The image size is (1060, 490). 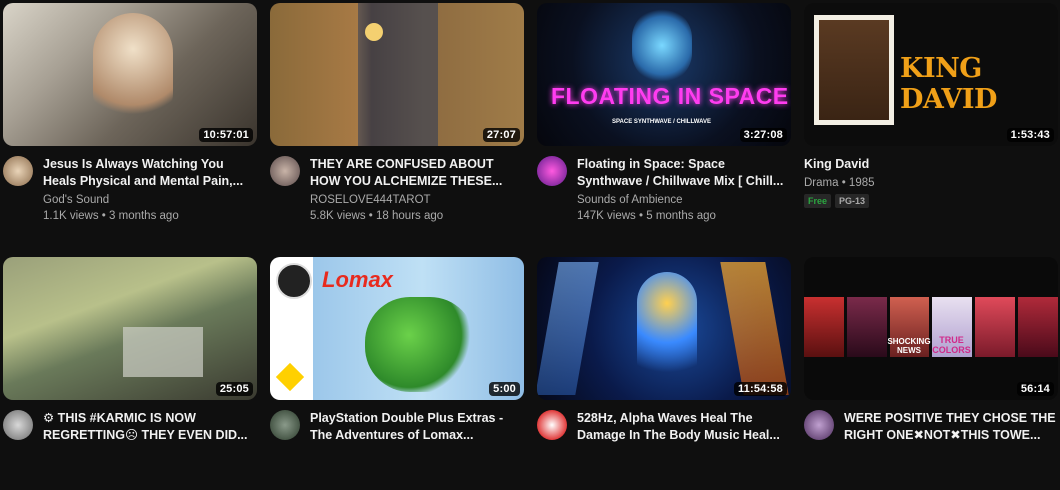 I want to click on duration-badge: 11:54:58, so click(x=760, y=389).